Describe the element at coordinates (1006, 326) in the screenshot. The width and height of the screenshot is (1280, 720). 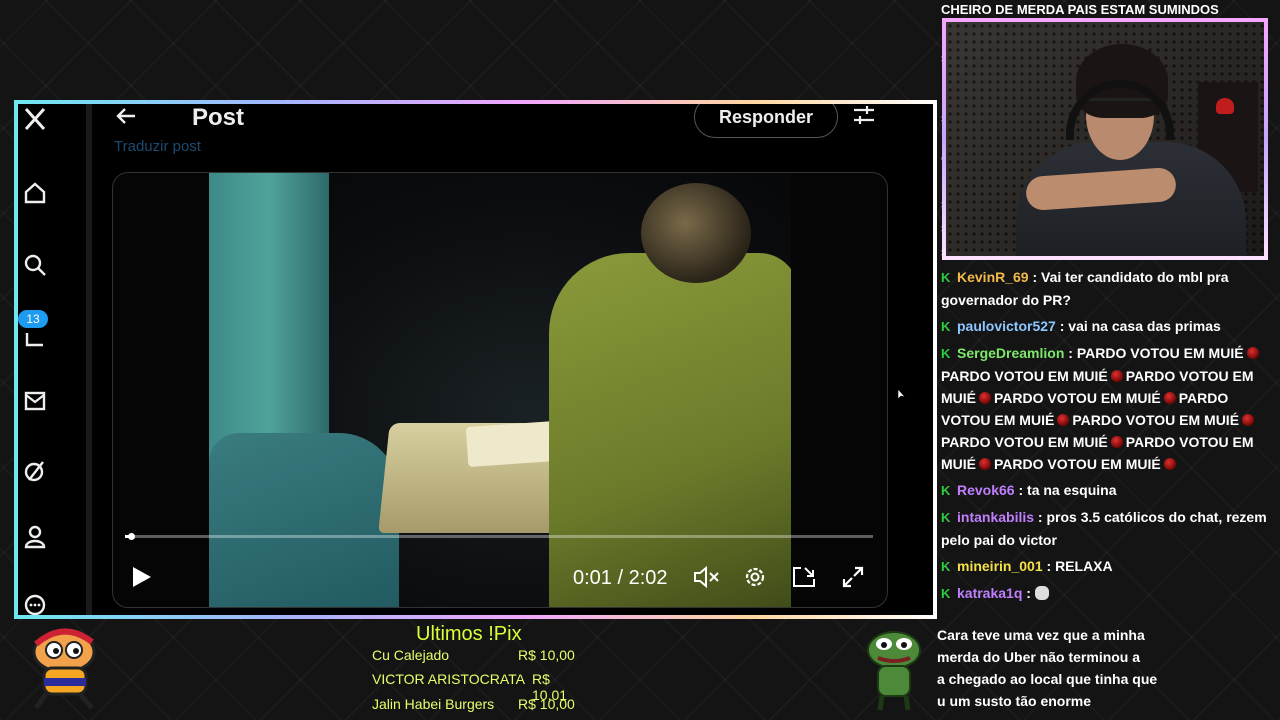
I see `chat-username: paulovictor527` at that location.